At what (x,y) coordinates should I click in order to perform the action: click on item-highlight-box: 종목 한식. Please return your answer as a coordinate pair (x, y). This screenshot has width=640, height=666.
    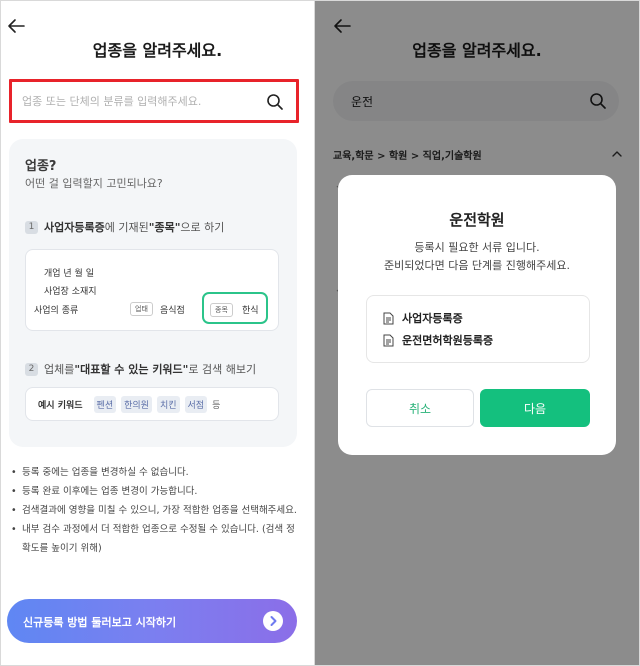
    Looking at the image, I should click on (235, 308).